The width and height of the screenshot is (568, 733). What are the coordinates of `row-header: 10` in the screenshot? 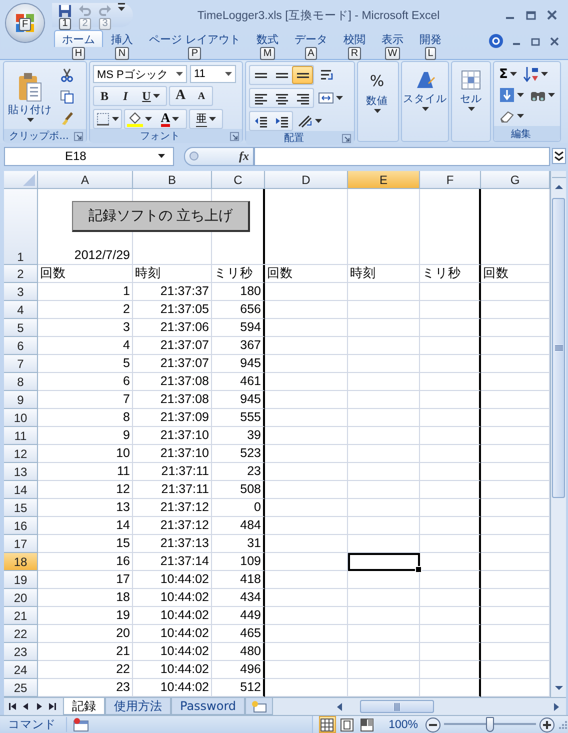 It's located at (21, 418).